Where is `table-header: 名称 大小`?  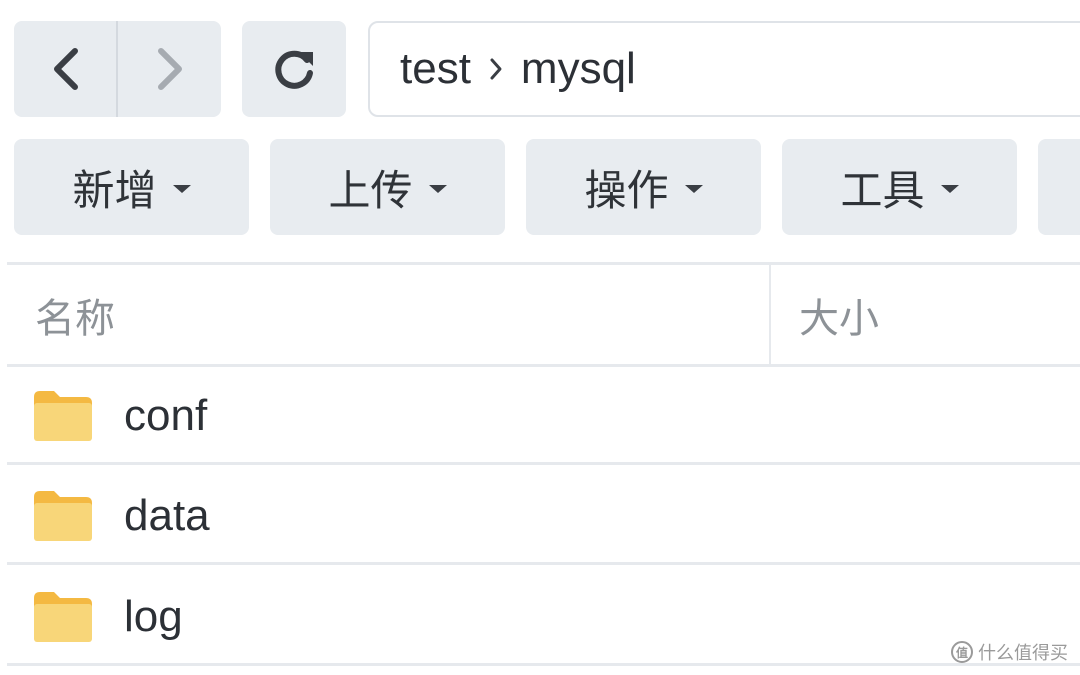 table-header: 名称 大小 is located at coordinates (543, 315).